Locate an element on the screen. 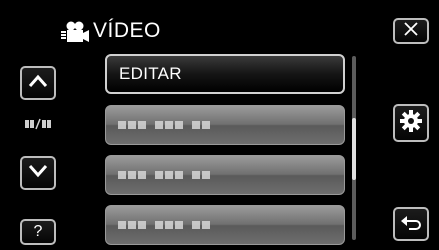 This screenshot has width=439, height=250. video-camera-icon is located at coordinates (75, 32).